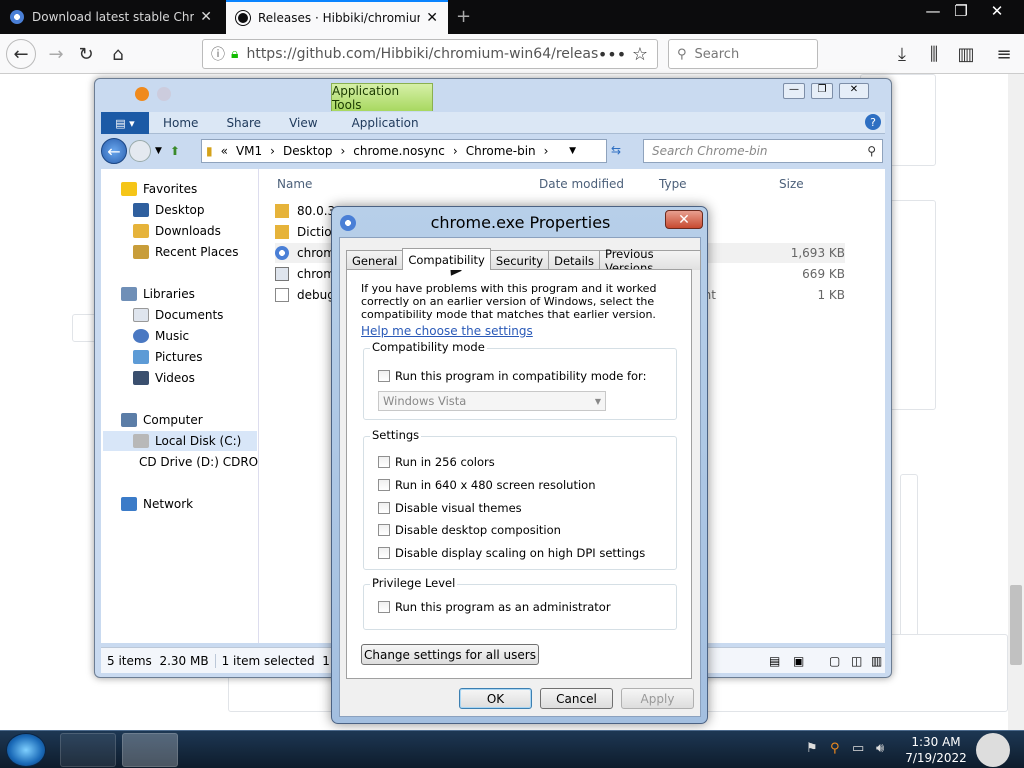 This screenshot has width=1024, height=768. Describe the element at coordinates (175, 151) in the screenshot. I see `up-folder-icon: ⬆` at that location.